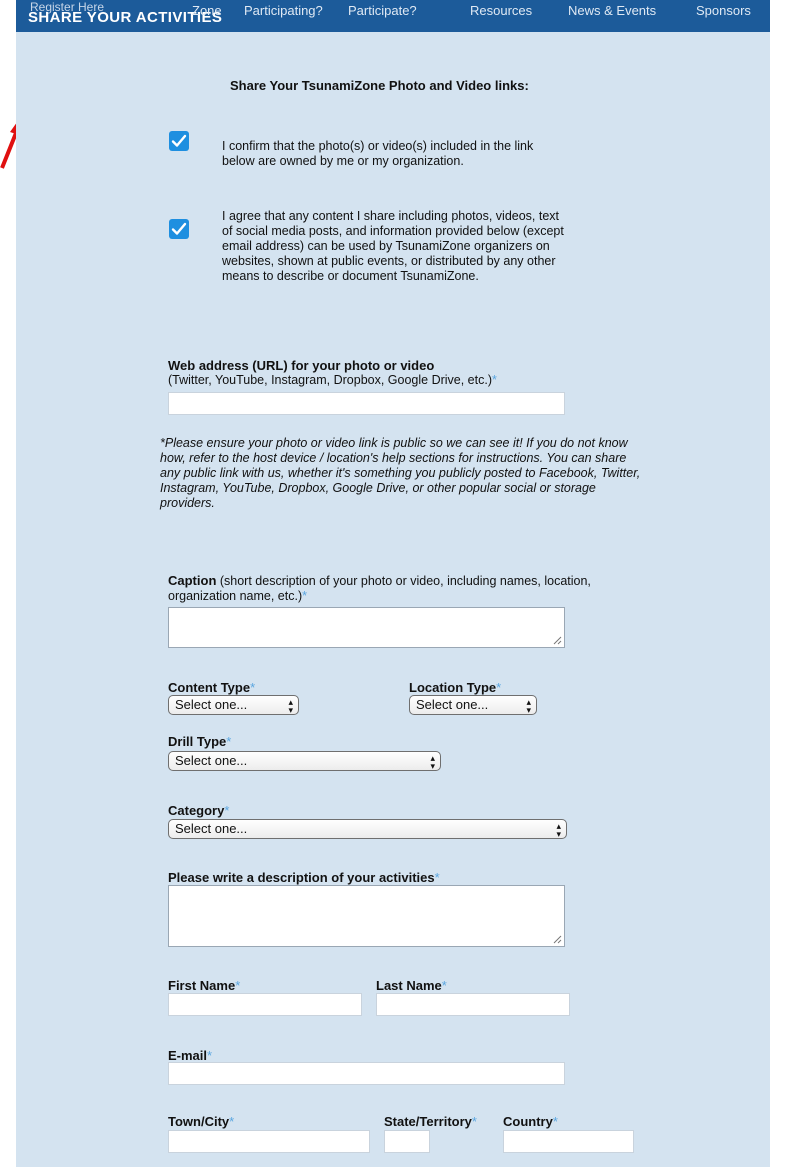 This screenshot has height=1167, width=787. What do you see at coordinates (366, 1073) in the screenshot?
I see `email-input` at bounding box center [366, 1073].